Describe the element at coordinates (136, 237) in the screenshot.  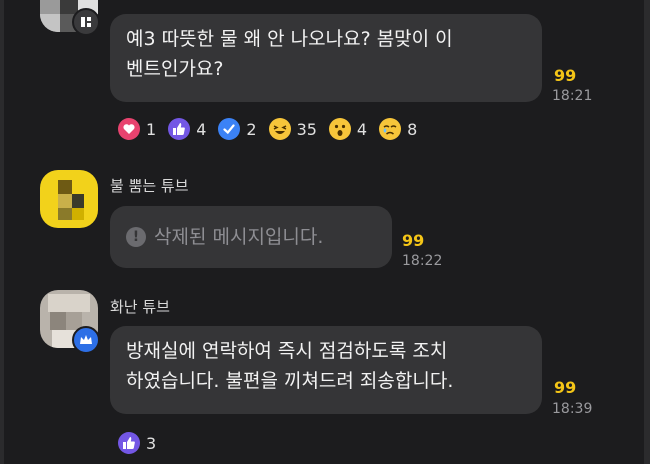
I see `info-icon: !` at that location.